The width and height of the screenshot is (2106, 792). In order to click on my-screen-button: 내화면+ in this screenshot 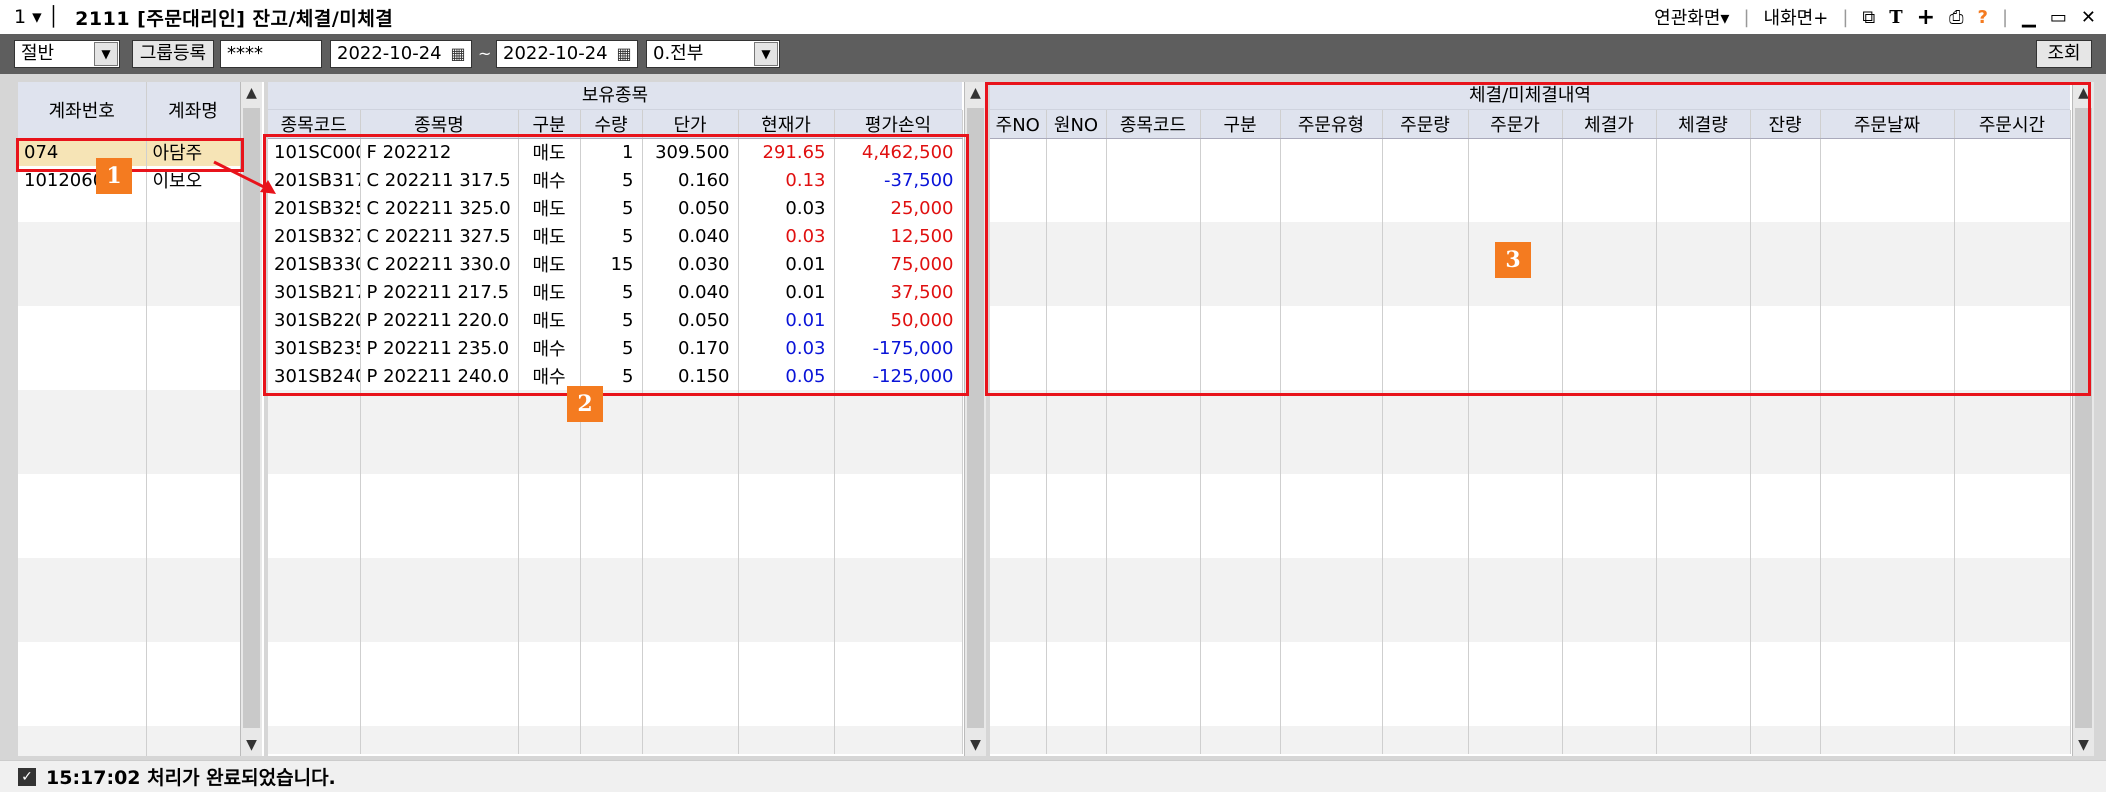, I will do `click(1796, 17)`.